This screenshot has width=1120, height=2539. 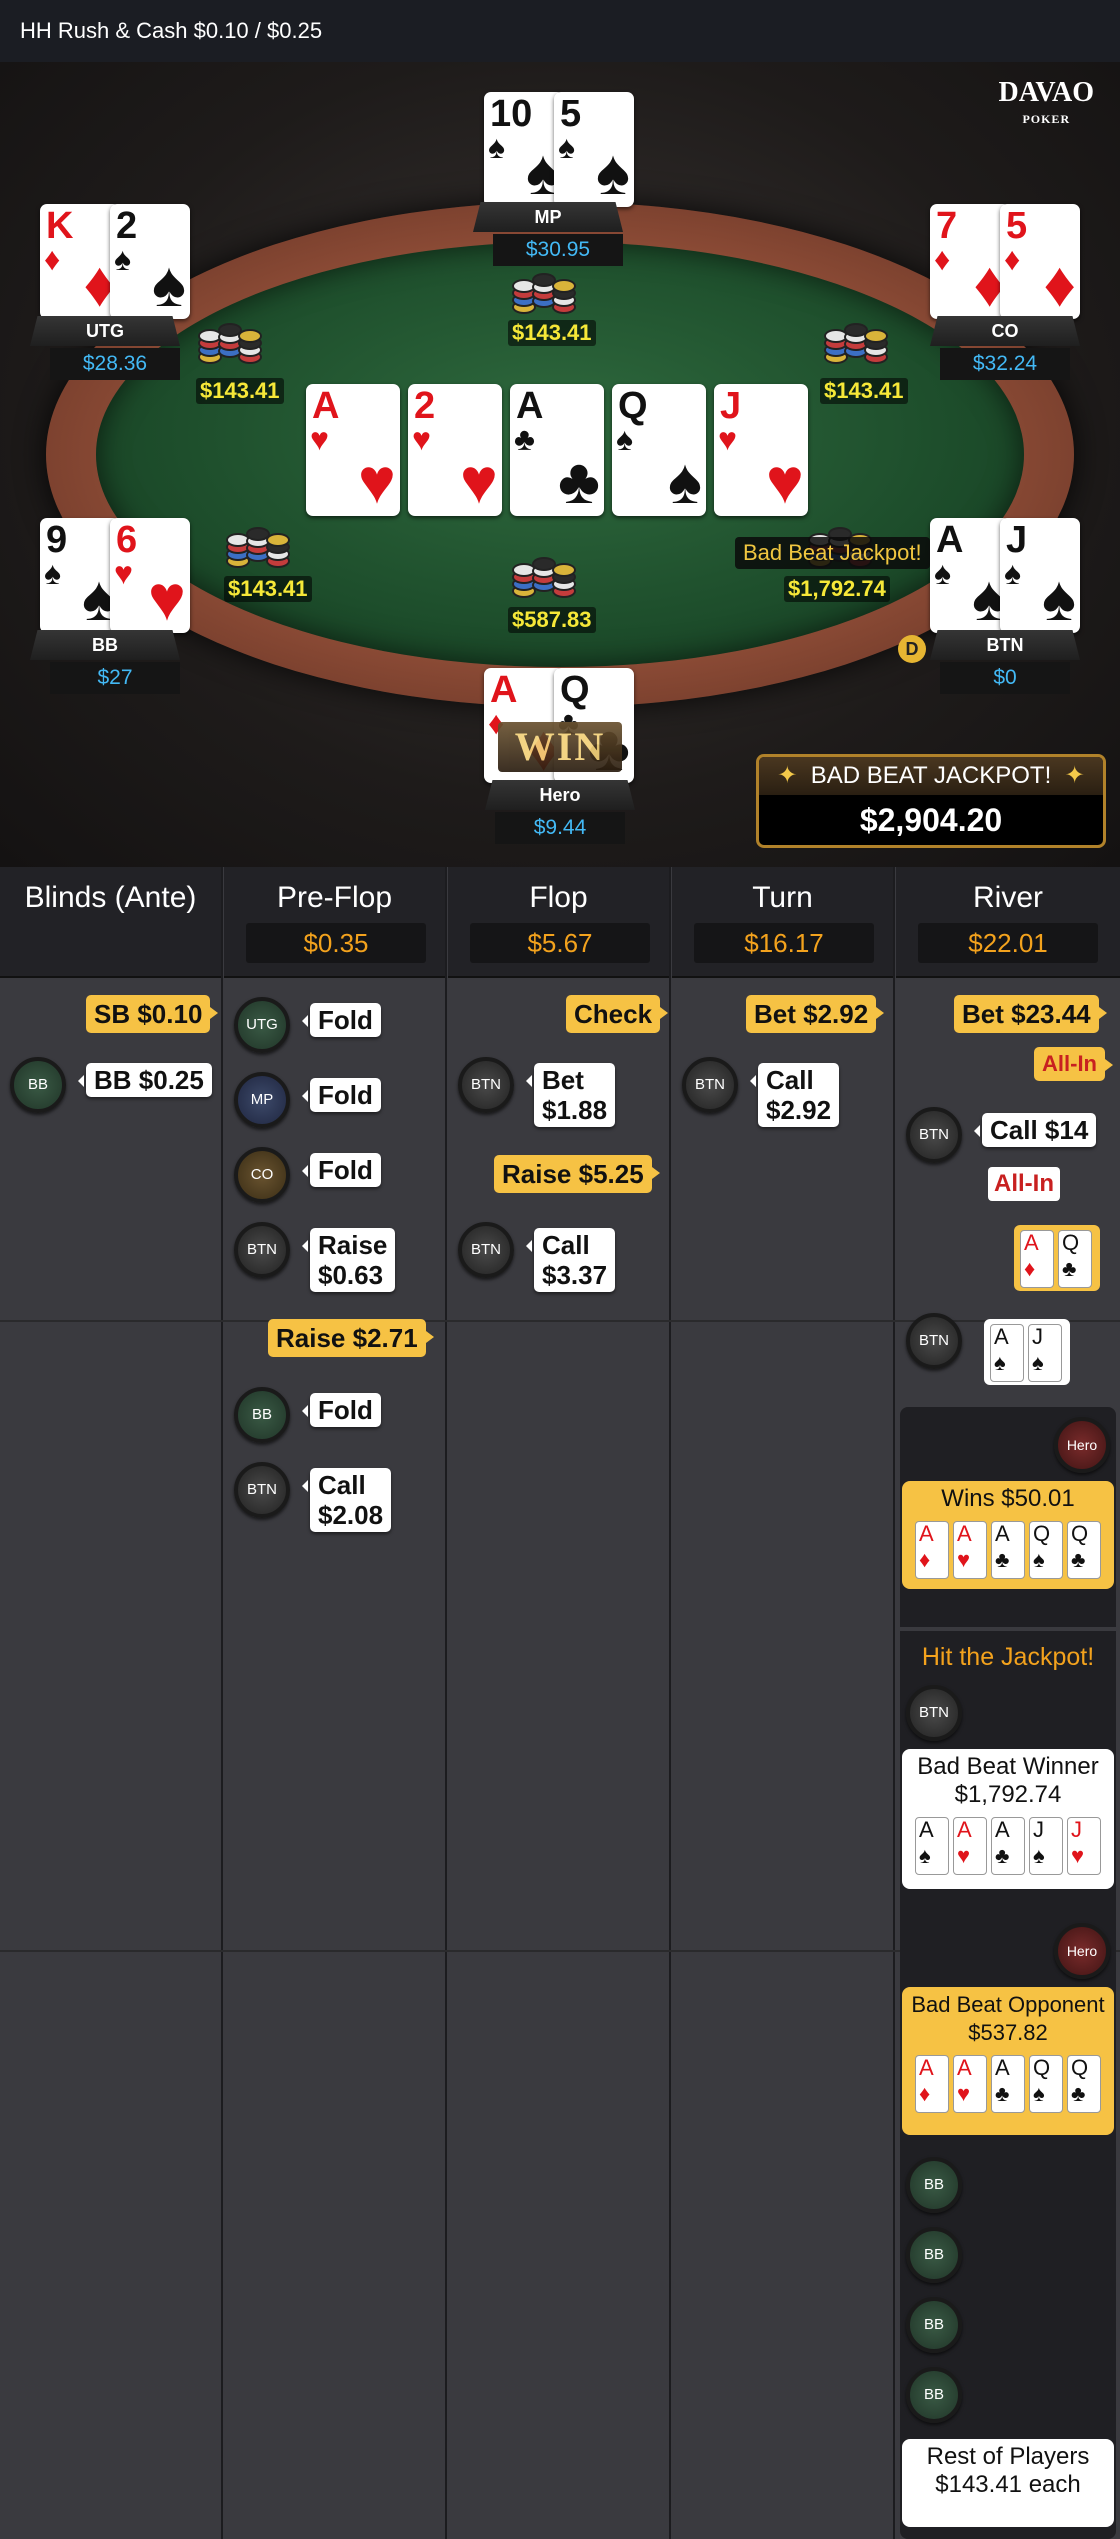 What do you see at coordinates (815, 1014) in the screenshot?
I see `action-hero-bet: Bet $2.92` at bounding box center [815, 1014].